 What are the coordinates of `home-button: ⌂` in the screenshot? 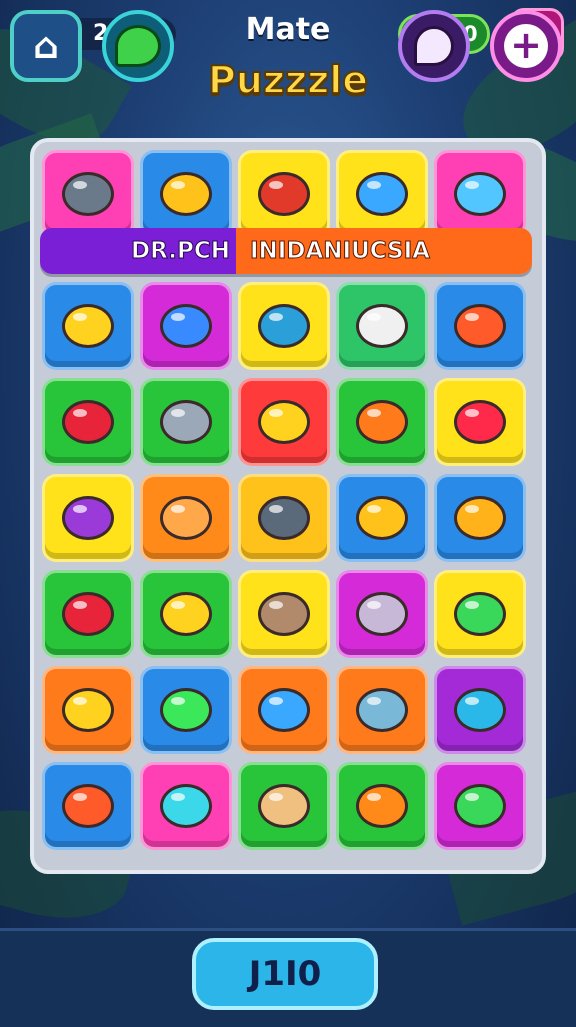 It's located at (46, 46).